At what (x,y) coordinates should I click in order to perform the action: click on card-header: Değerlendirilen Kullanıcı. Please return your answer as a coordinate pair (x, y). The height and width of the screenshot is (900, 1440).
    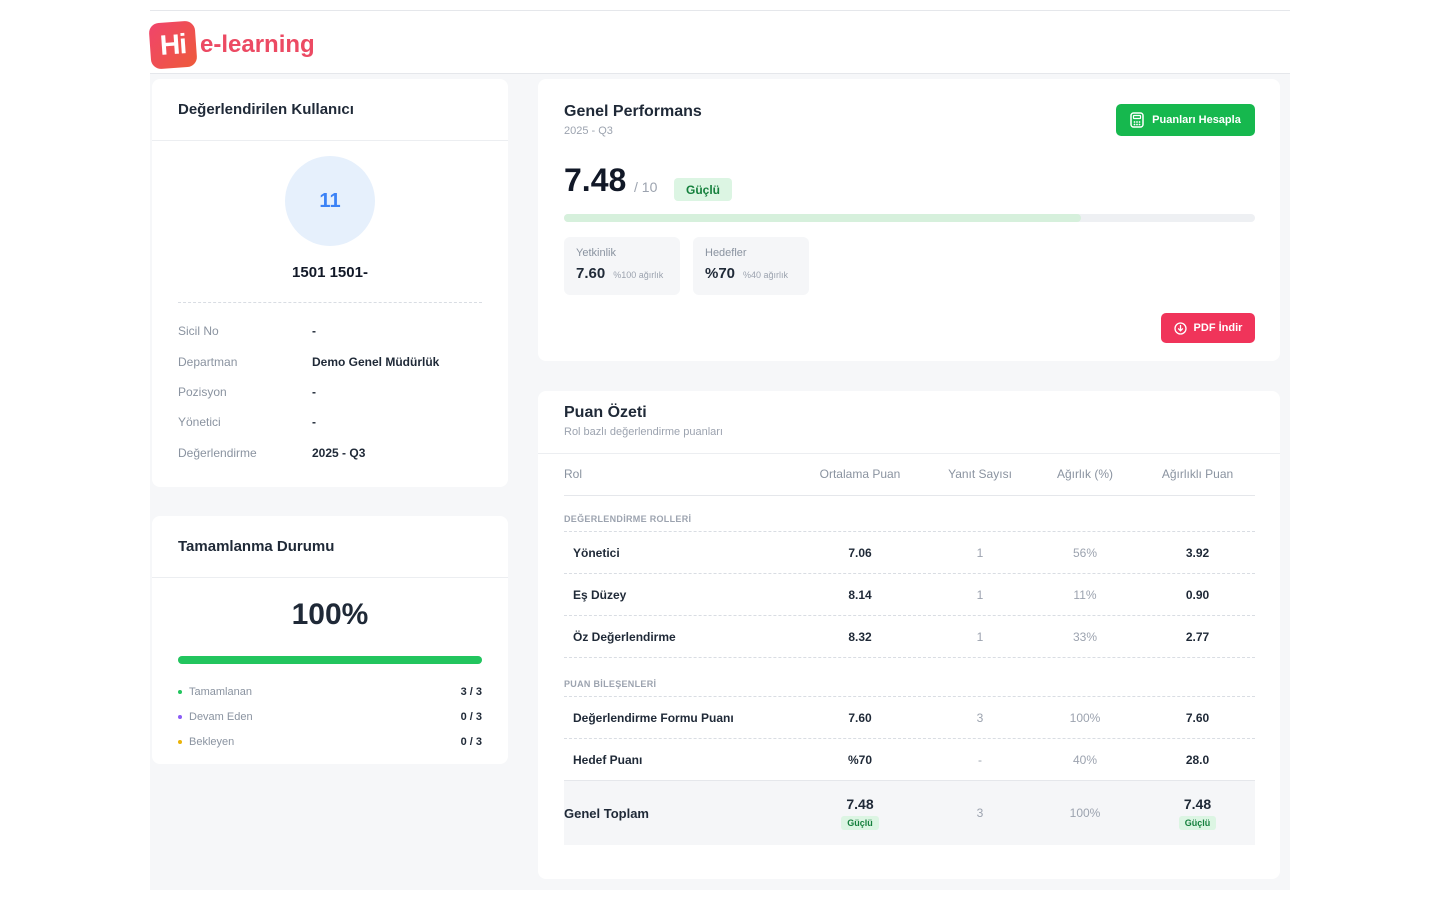
    Looking at the image, I should click on (330, 110).